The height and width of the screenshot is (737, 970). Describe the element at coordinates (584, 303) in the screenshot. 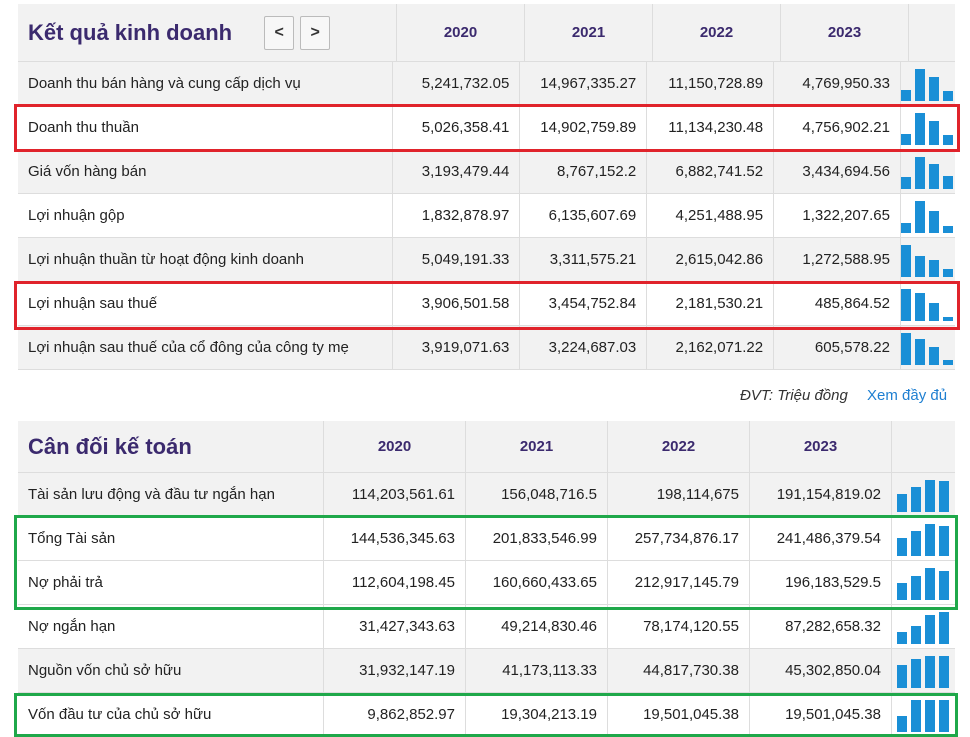

I see `value-cell: 3,454,752.84` at that location.